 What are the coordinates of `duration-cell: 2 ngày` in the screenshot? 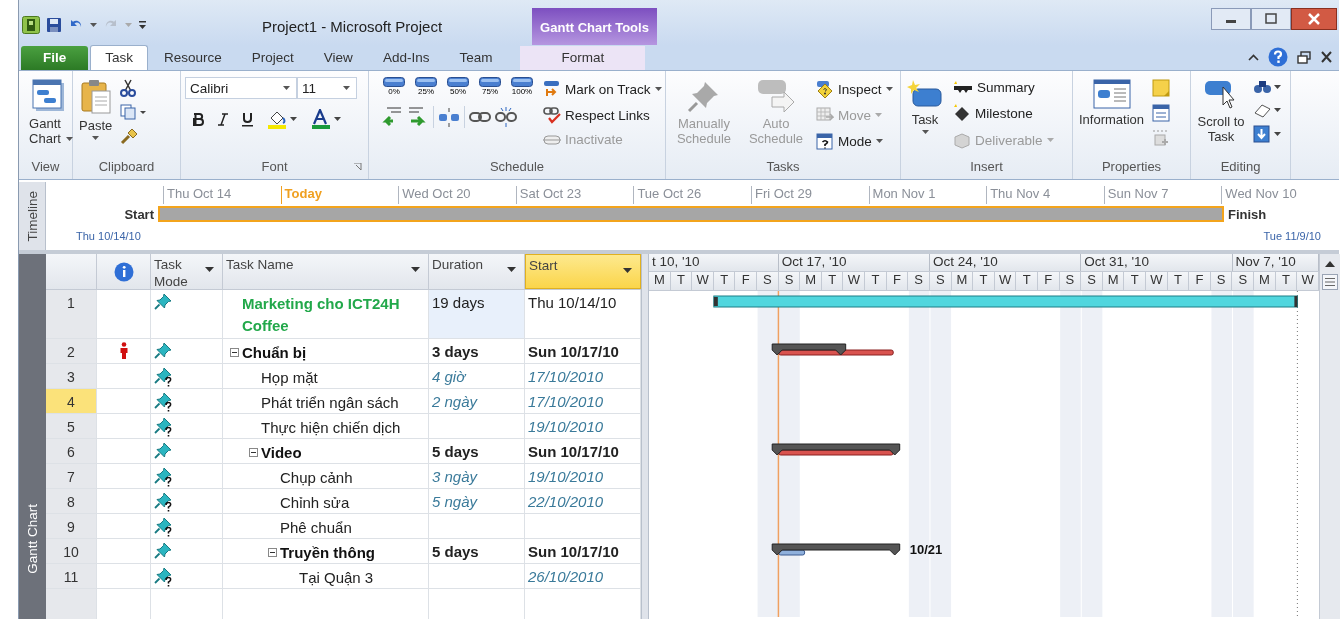 It's located at (477, 401).